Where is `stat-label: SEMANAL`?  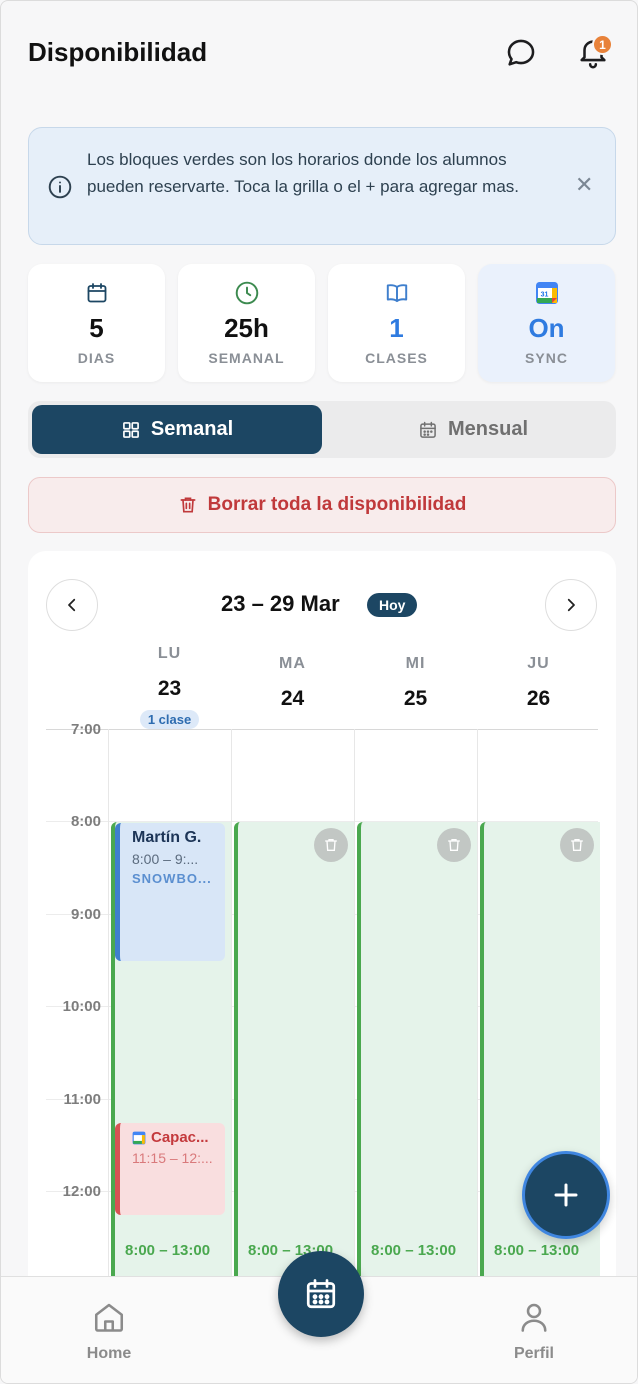
stat-label: SEMANAL is located at coordinates (246, 358).